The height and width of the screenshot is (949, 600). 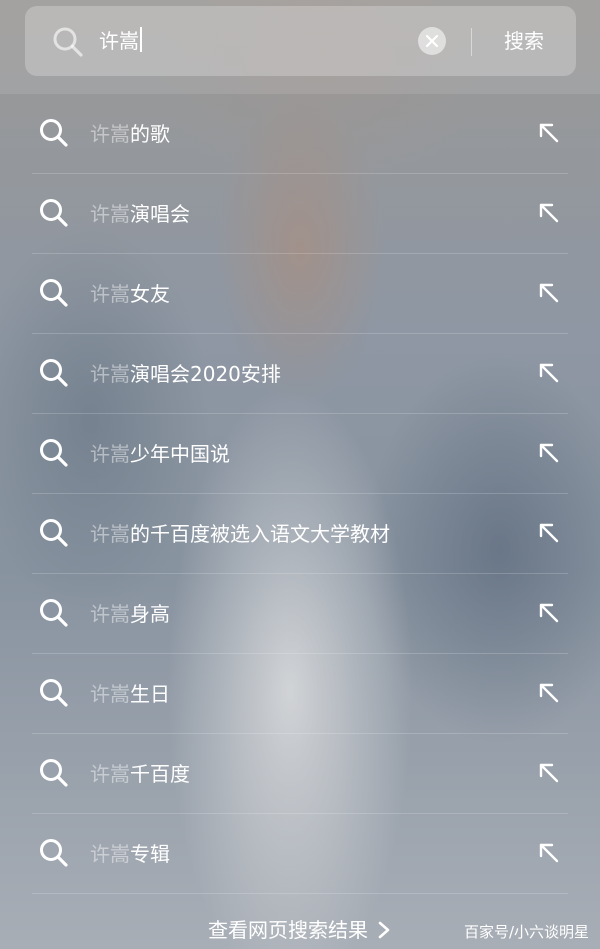 What do you see at coordinates (180, 454) in the screenshot?
I see `suggestion-rest-part: 少年中国说` at bounding box center [180, 454].